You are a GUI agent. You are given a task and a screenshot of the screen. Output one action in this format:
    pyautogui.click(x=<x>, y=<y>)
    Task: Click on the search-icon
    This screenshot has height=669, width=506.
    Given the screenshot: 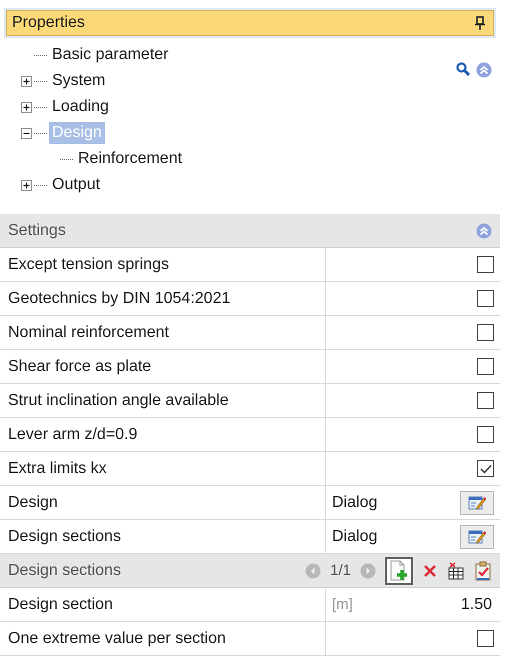 What is the action you would take?
    pyautogui.click(x=463, y=69)
    